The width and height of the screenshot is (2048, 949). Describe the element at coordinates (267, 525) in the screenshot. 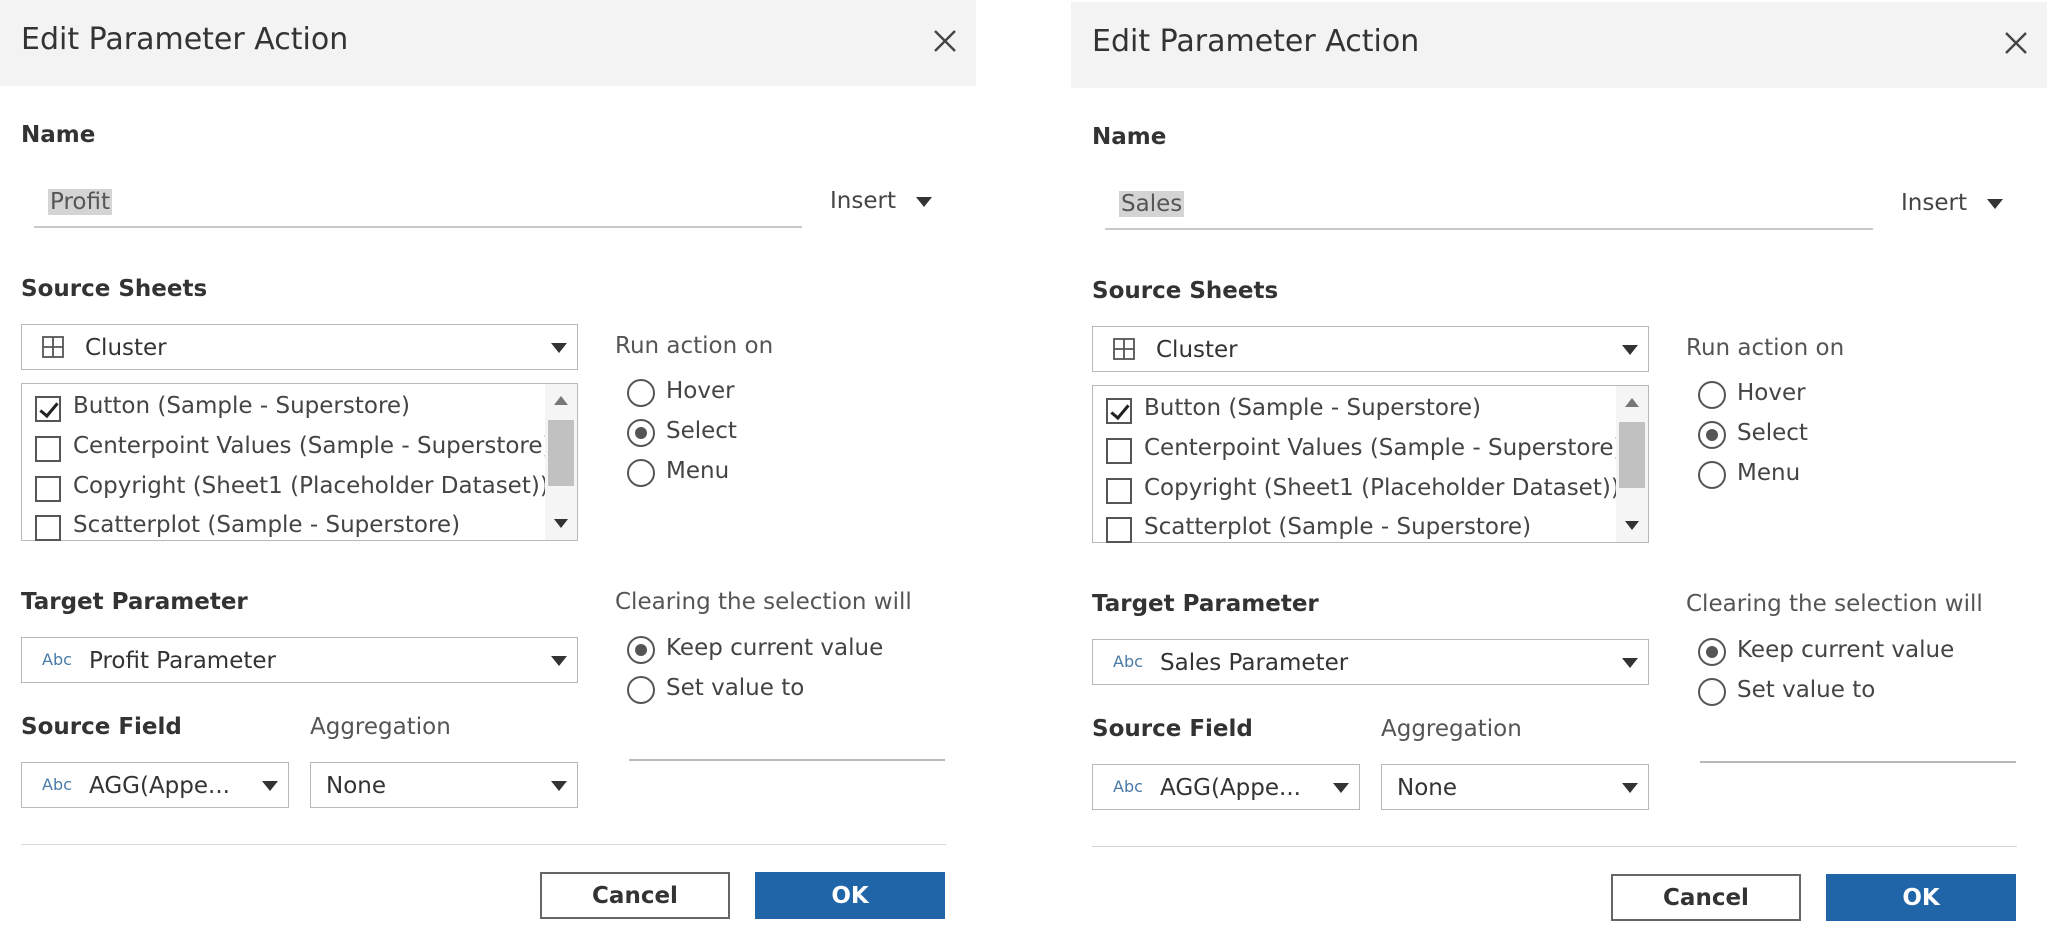

I see `sheet-label: Scatterplot (Sample - Superstore)` at that location.